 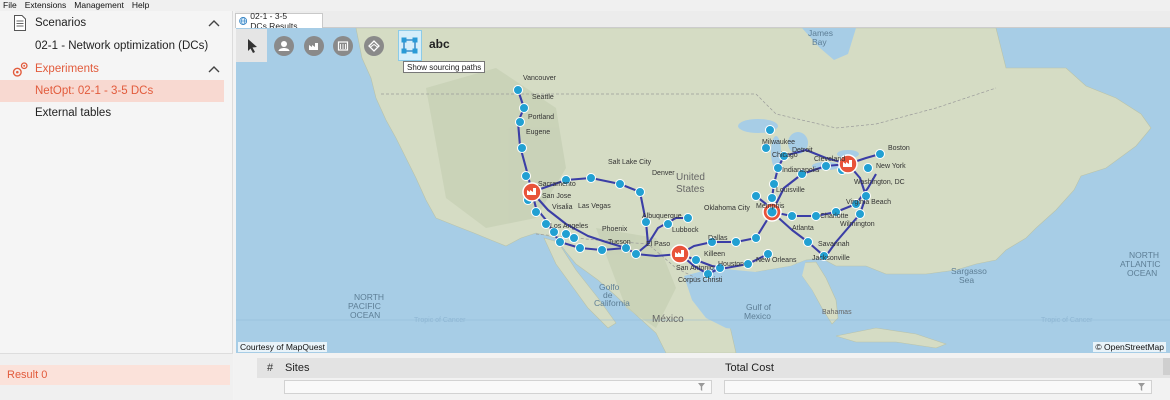 I want to click on map-city-label: Milwaukee, so click(x=778, y=142).